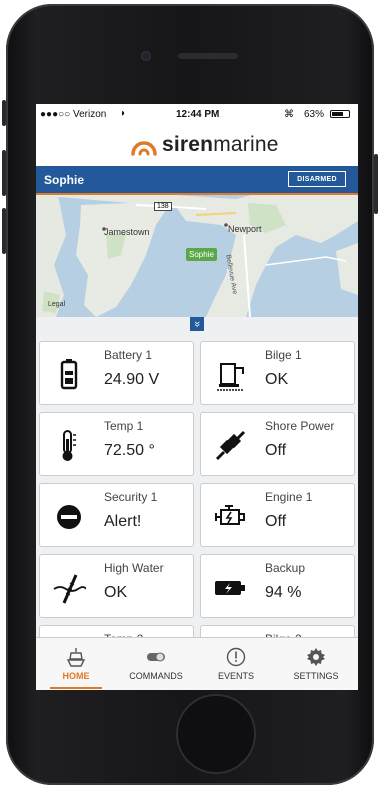 This screenshot has width=380, height=789. I want to click on boat-icon, so click(76, 657).